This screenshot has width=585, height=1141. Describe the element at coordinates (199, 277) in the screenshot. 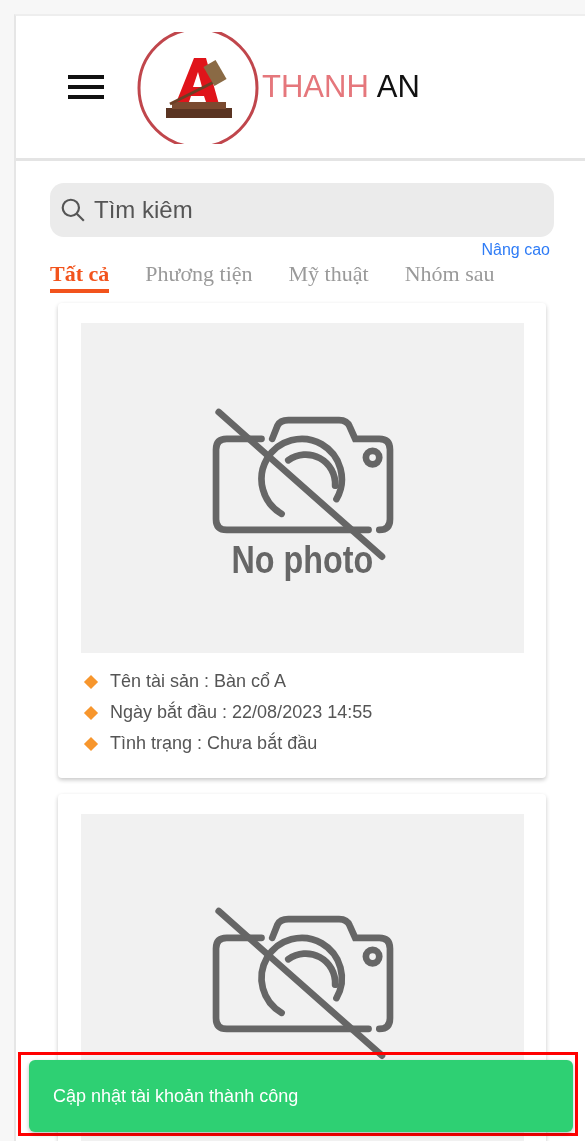

I see `category-tab: Phương tiện` at that location.